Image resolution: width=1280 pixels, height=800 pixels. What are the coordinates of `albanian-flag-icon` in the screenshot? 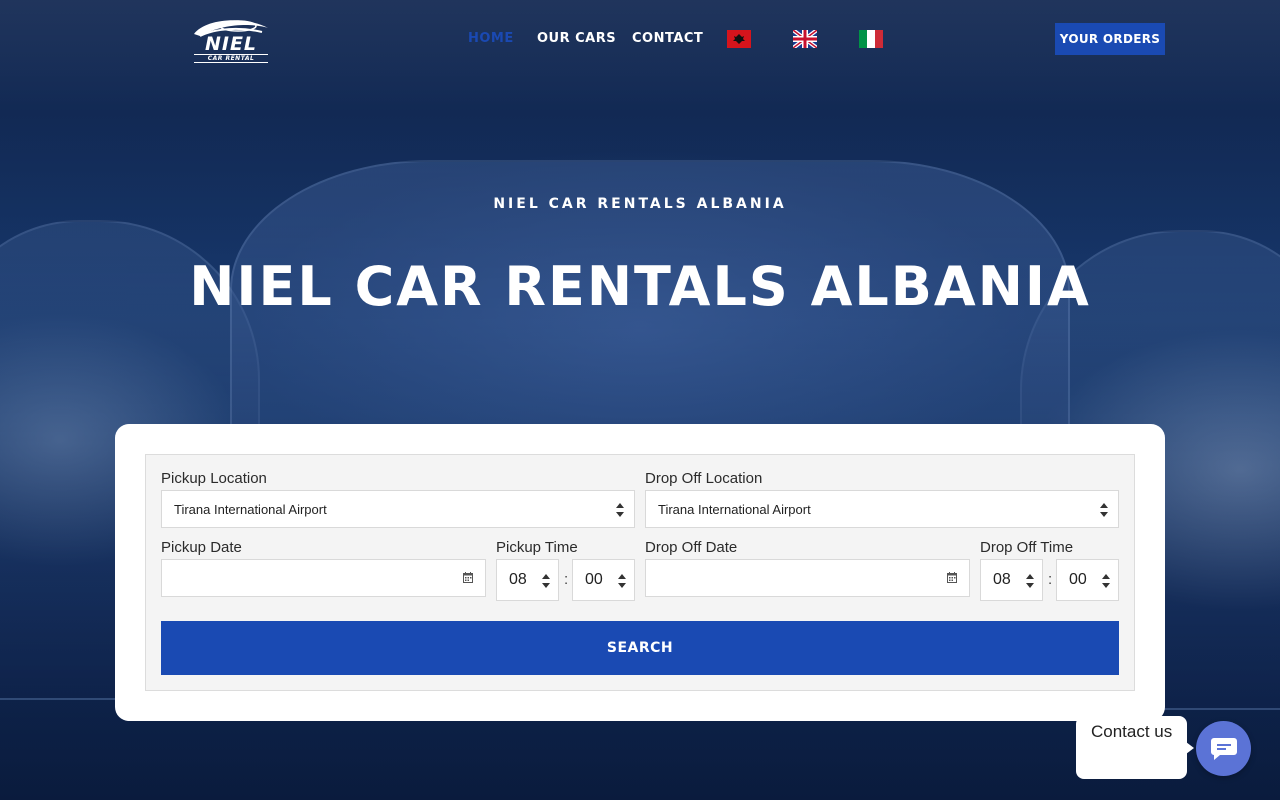 It's located at (739, 39).